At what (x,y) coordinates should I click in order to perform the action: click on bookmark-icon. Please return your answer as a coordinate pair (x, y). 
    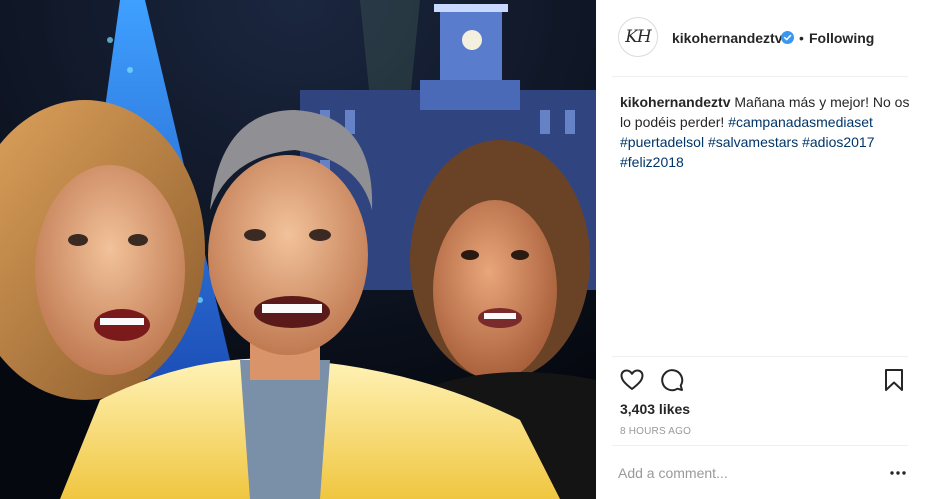
    Looking at the image, I should click on (894, 380).